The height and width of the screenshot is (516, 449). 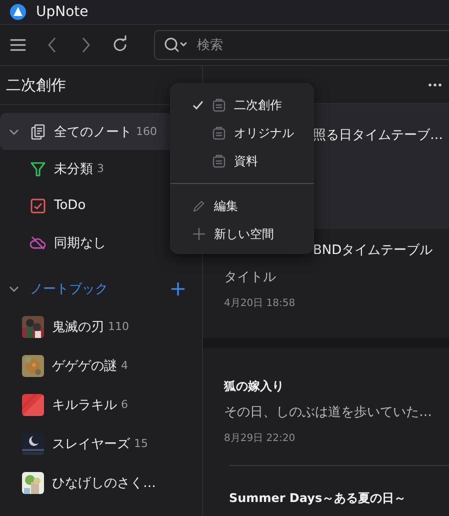 I want to click on notebook-item: 鬼滅の刃 110, so click(x=101, y=326).